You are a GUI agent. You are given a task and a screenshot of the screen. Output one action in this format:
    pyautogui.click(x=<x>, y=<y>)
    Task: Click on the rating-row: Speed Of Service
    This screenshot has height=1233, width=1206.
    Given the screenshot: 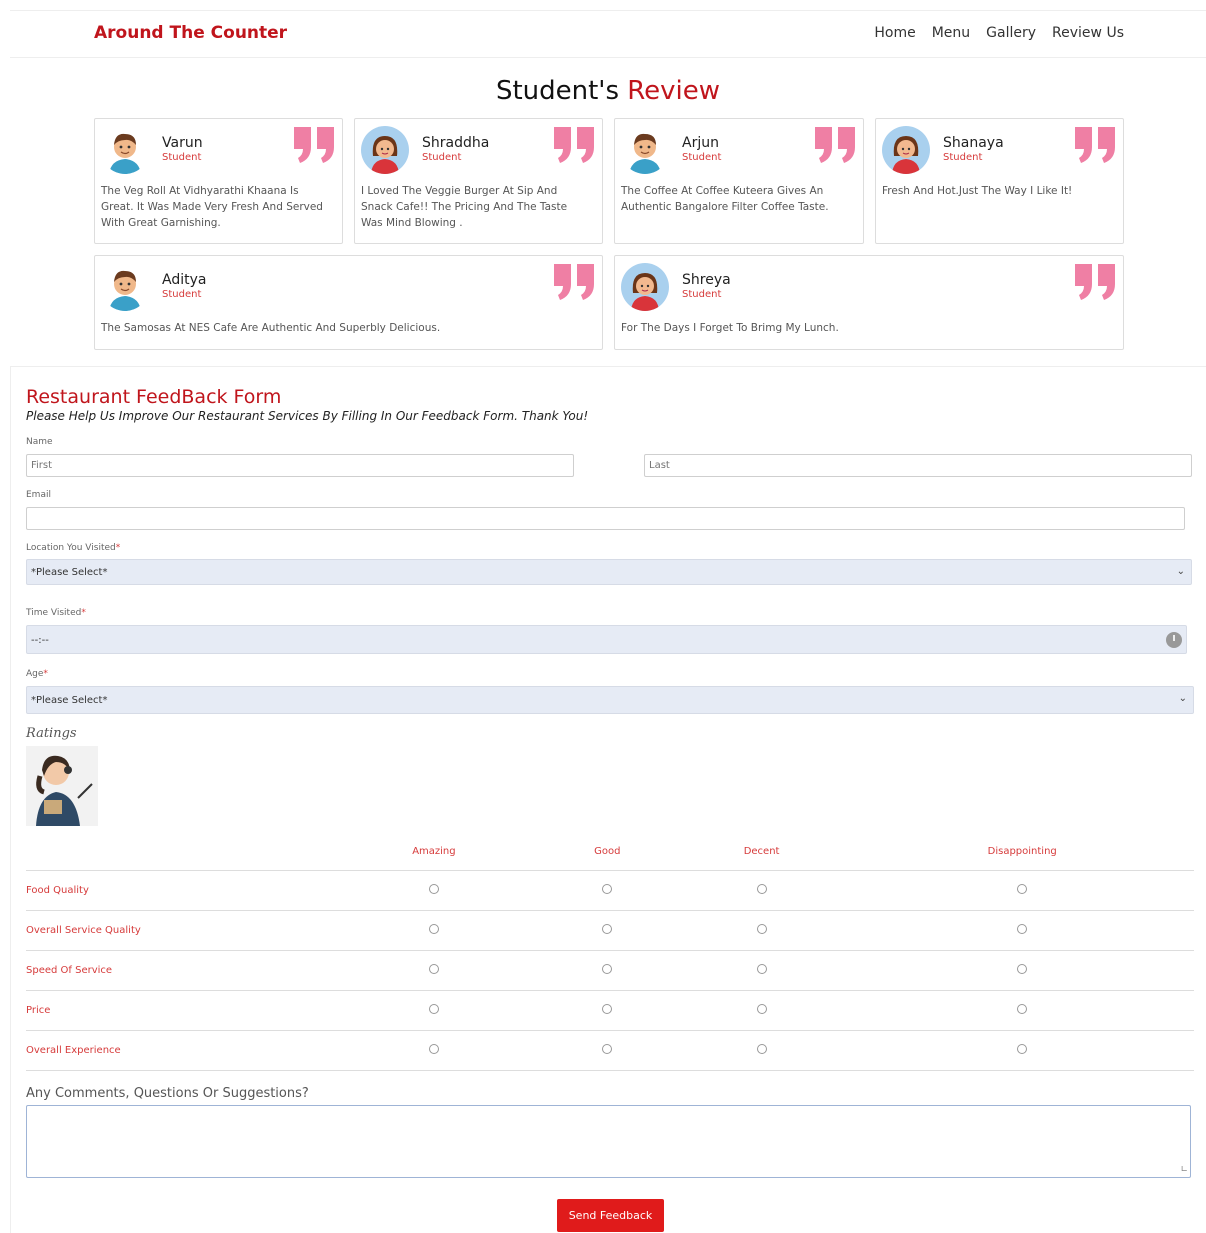 What is the action you would take?
    pyautogui.click(x=610, y=970)
    